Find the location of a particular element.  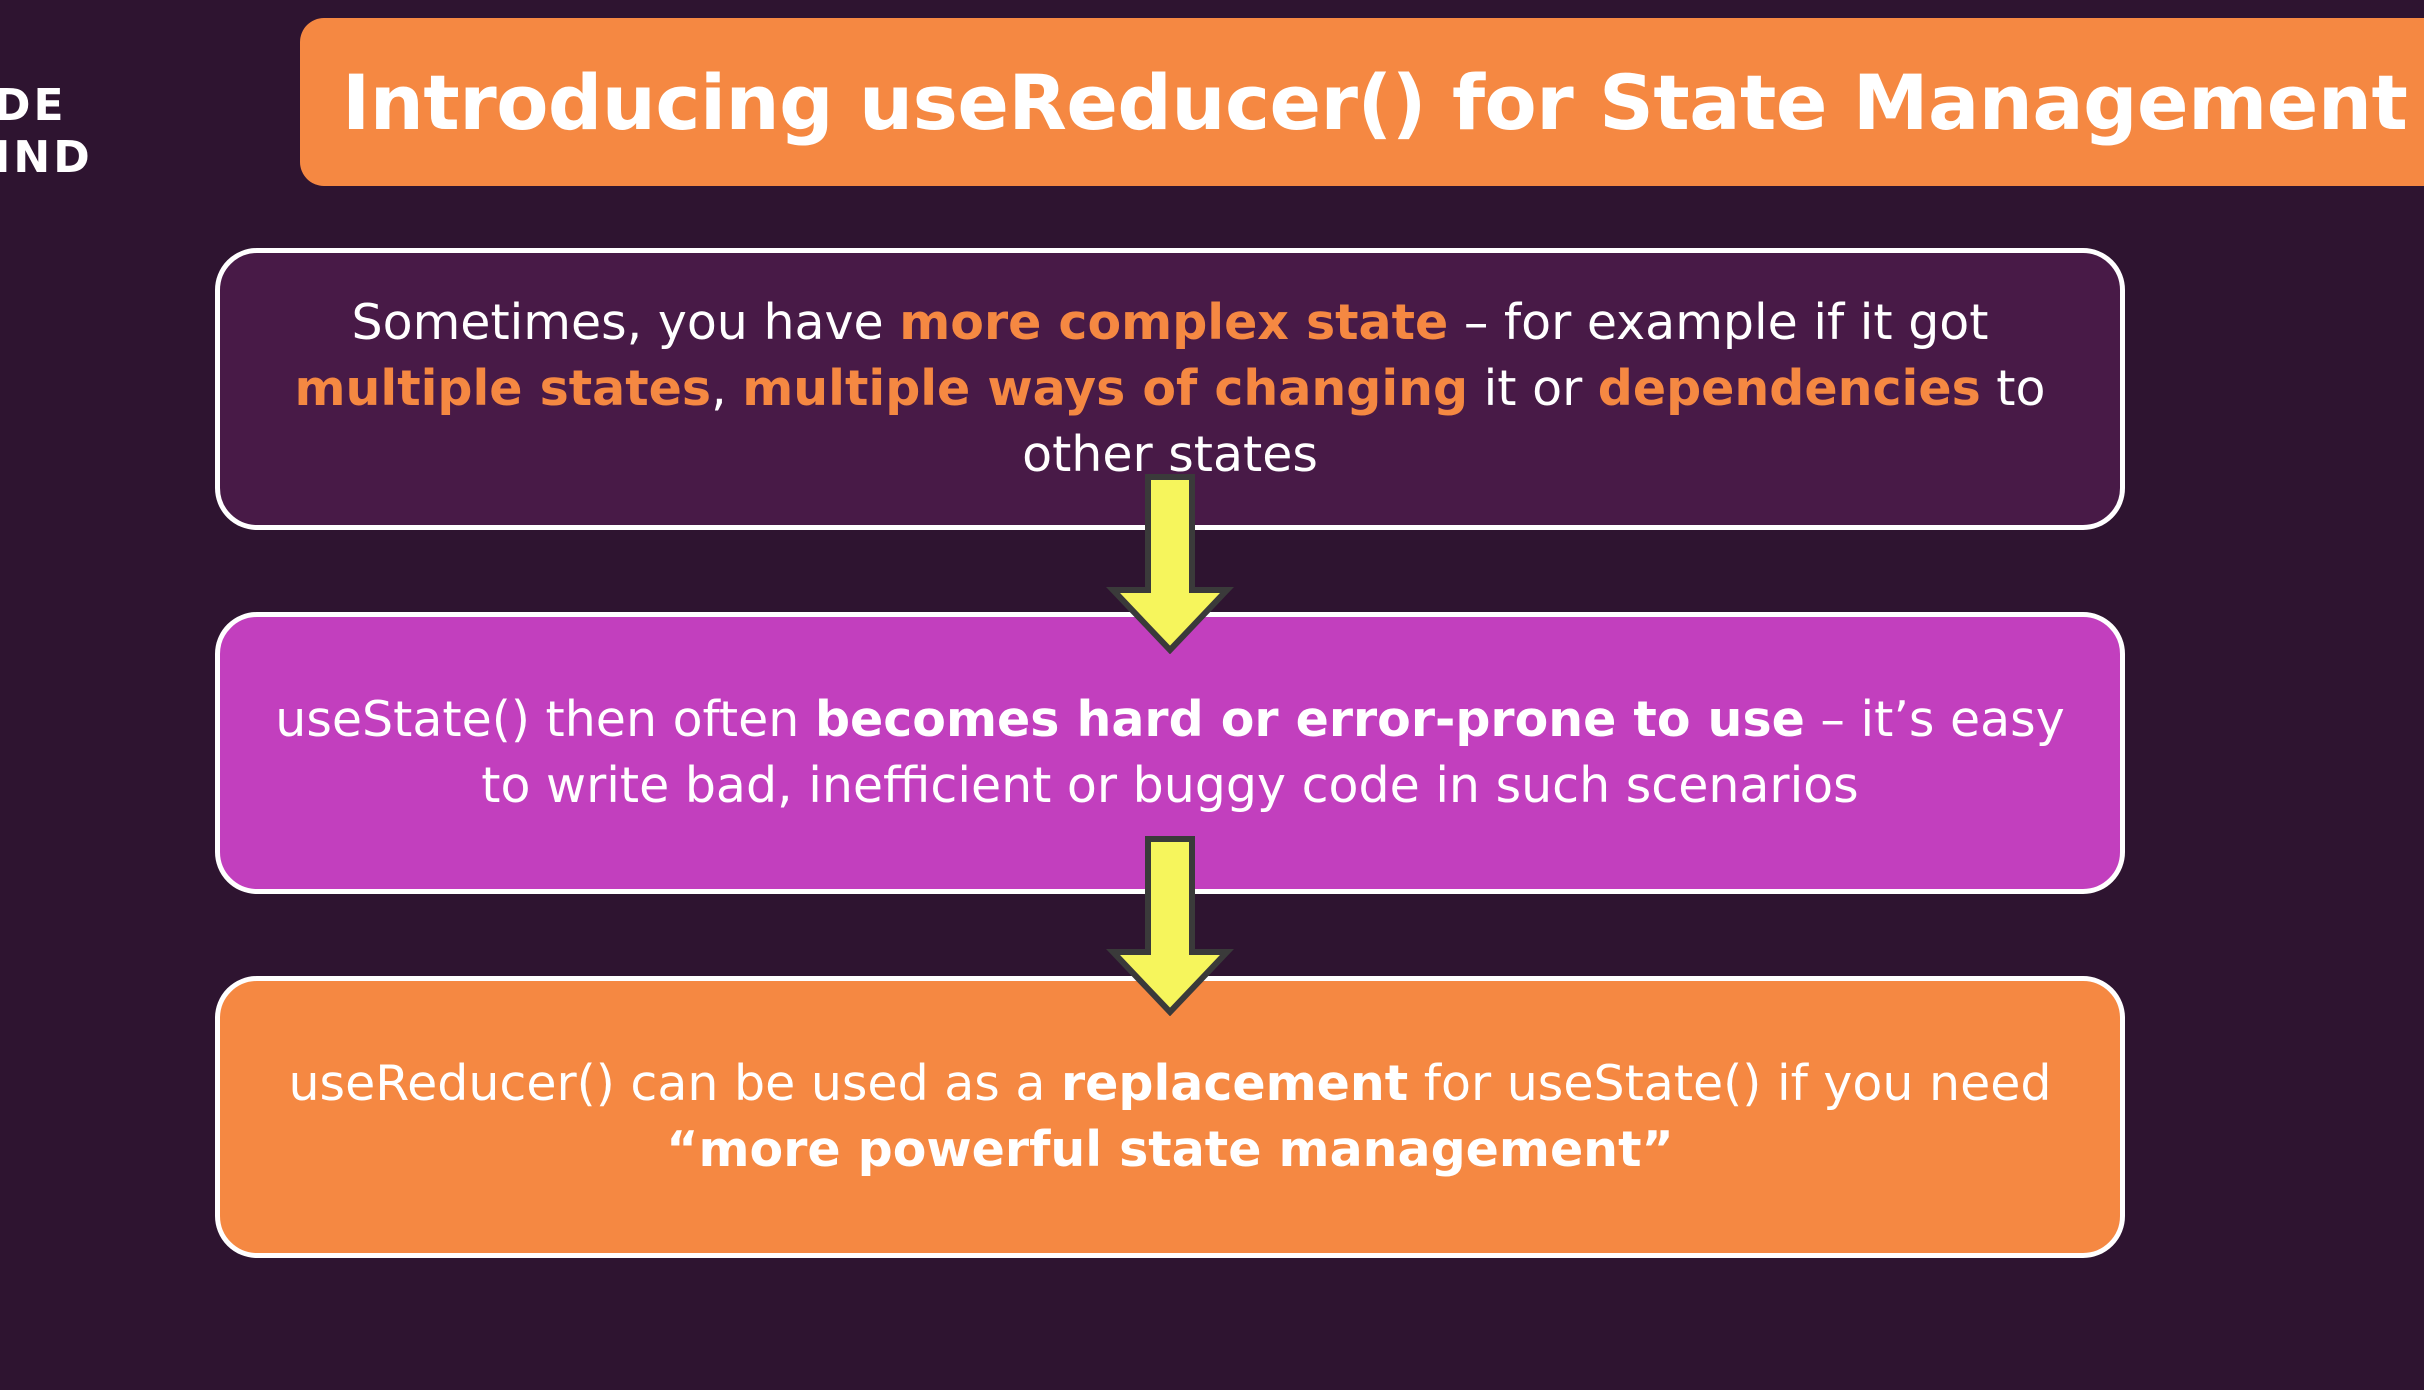

box1-text-2: – for example if it got is located at coordinates (1718, 322).